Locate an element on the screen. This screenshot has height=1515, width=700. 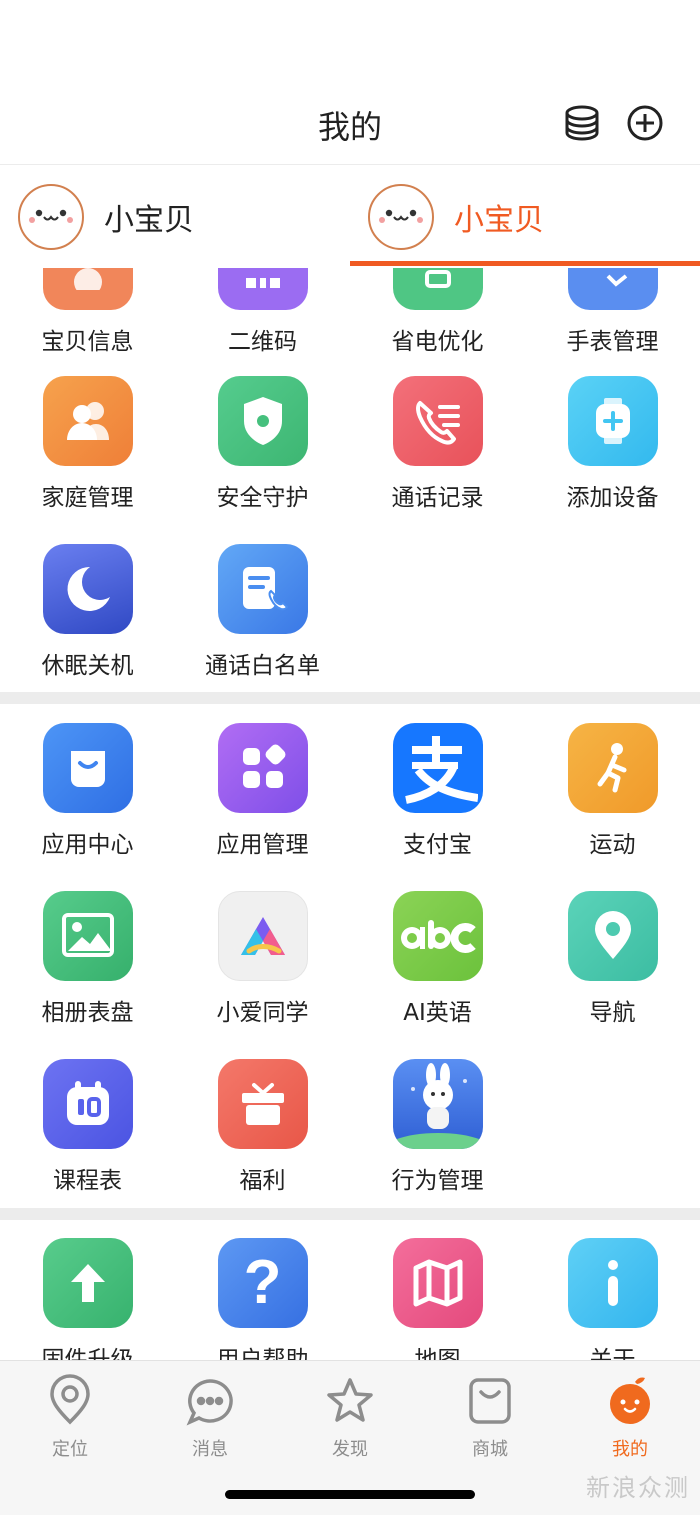
call-log-icon is located at coordinates (437, 421).